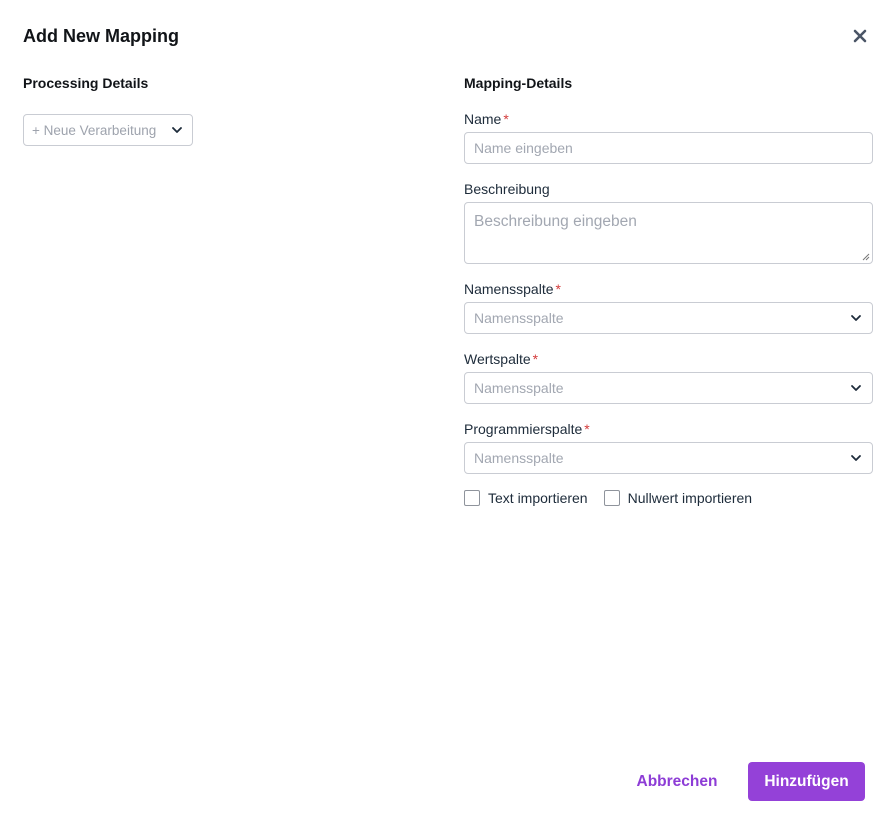 The width and height of the screenshot is (894, 831). I want to click on import-text-checkbox, so click(472, 498).